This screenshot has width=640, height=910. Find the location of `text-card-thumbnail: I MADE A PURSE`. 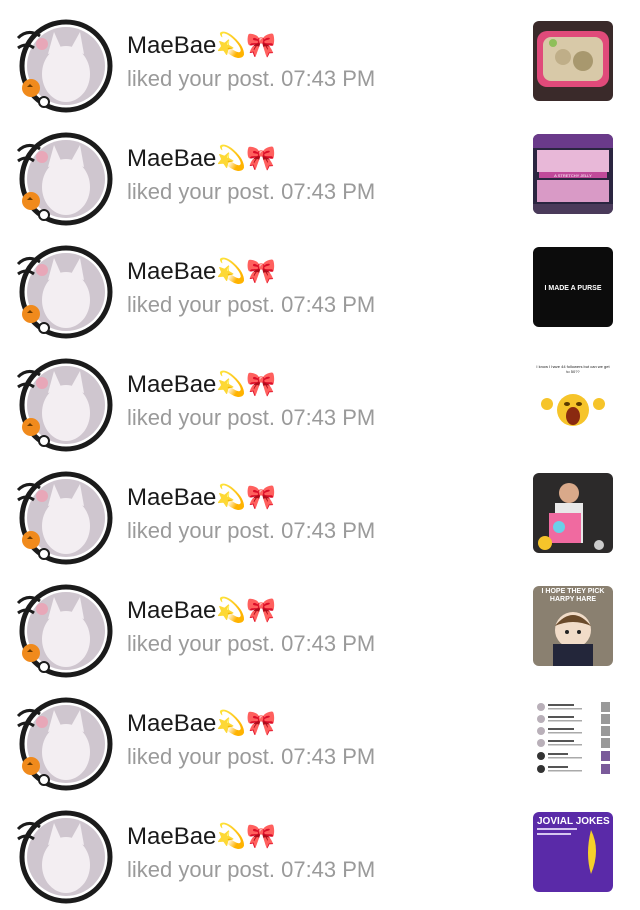

text-card-thumbnail: I MADE A PURSE is located at coordinates (573, 287).